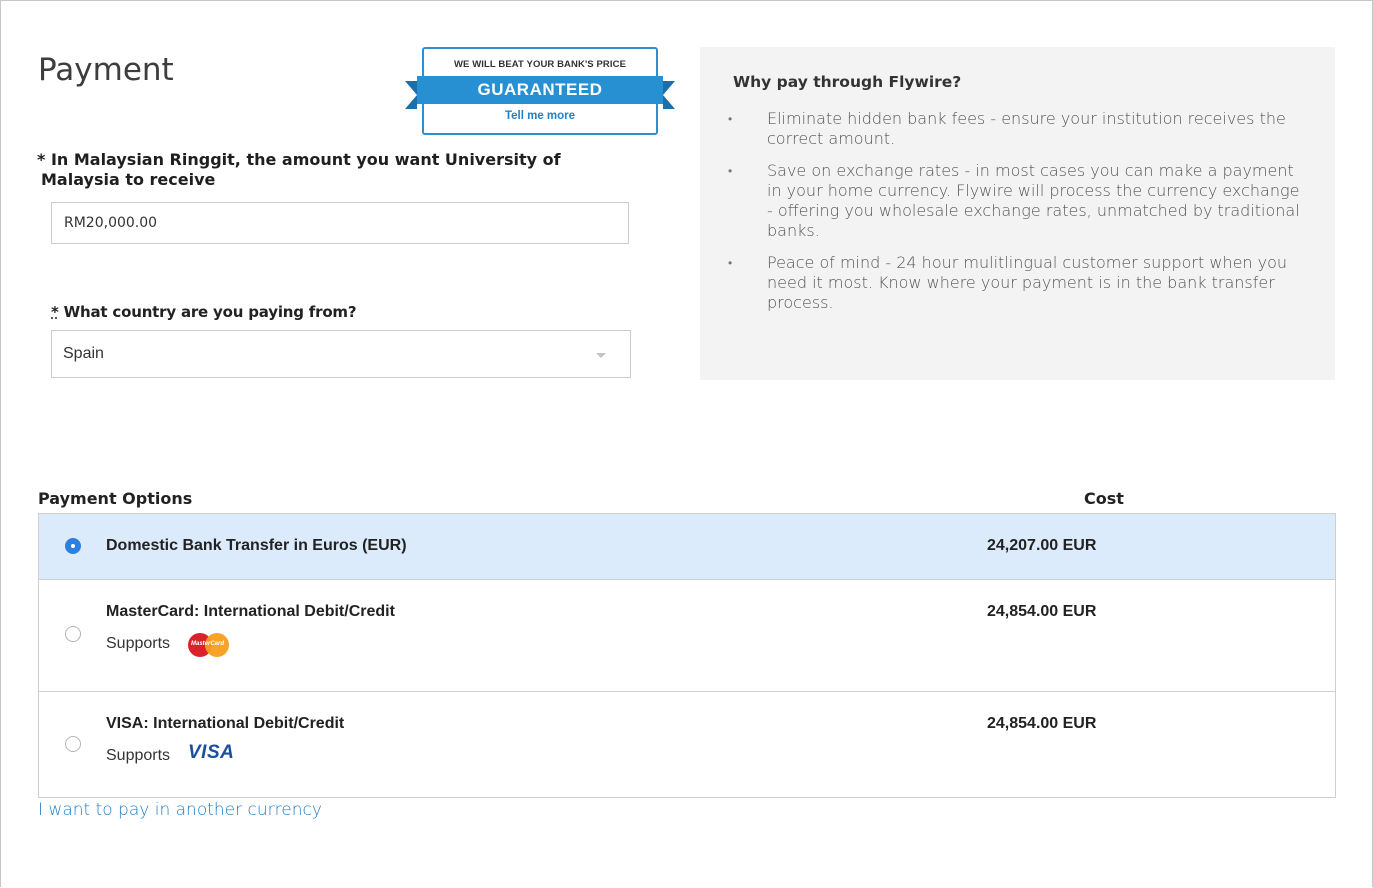 The width and height of the screenshot is (1373, 888). I want to click on option-name: VISA: International Debit/Credit, so click(225, 723).